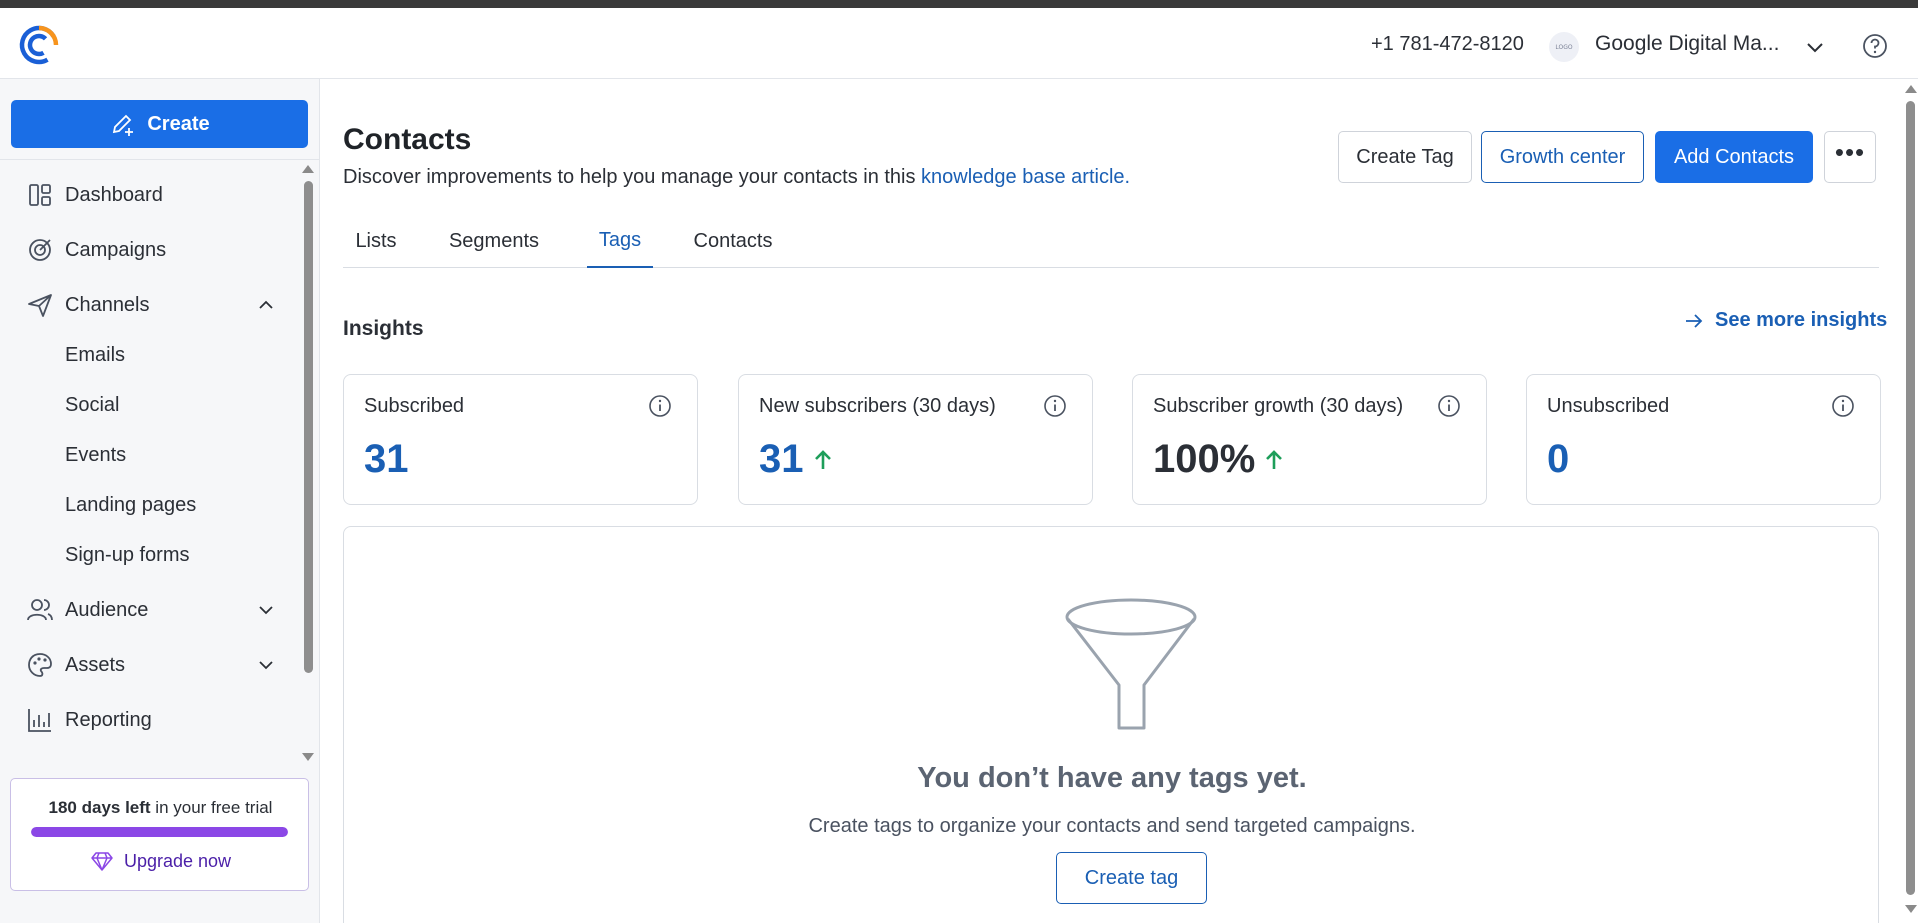 The height and width of the screenshot is (923, 1918). Describe the element at coordinates (116, 249) in the screenshot. I see `sidebar-item-label: Campaigns` at that location.